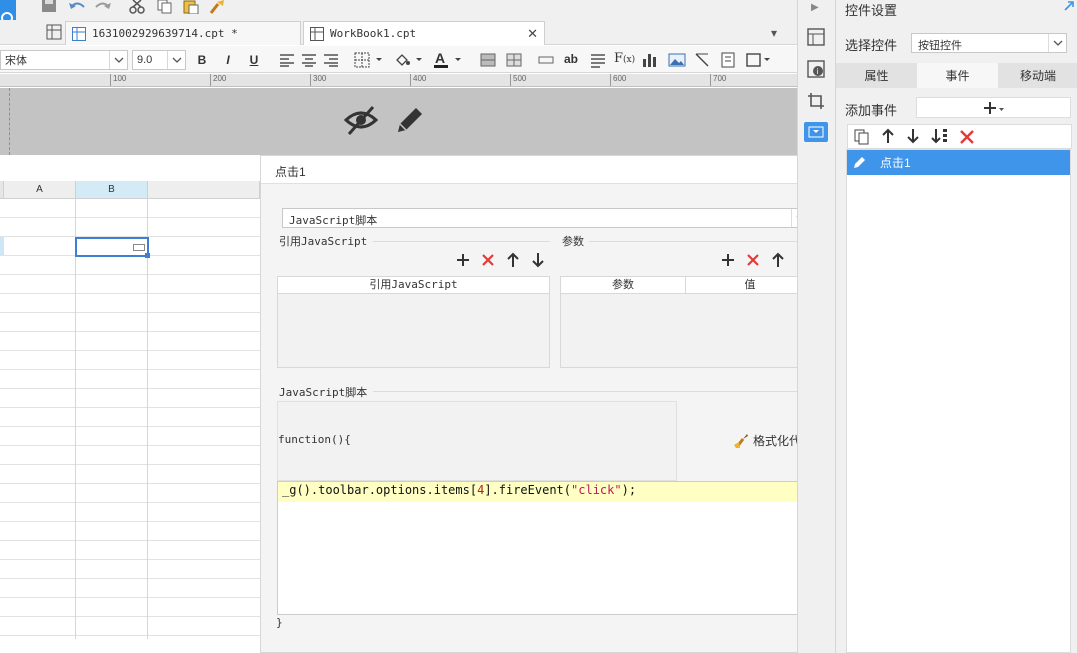 The width and height of the screenshot is (1077, 653). What do you see at coordinates (410, 120) in the screenshot?
I see `edit-pencil-icon` at bounding box center [410, 120].